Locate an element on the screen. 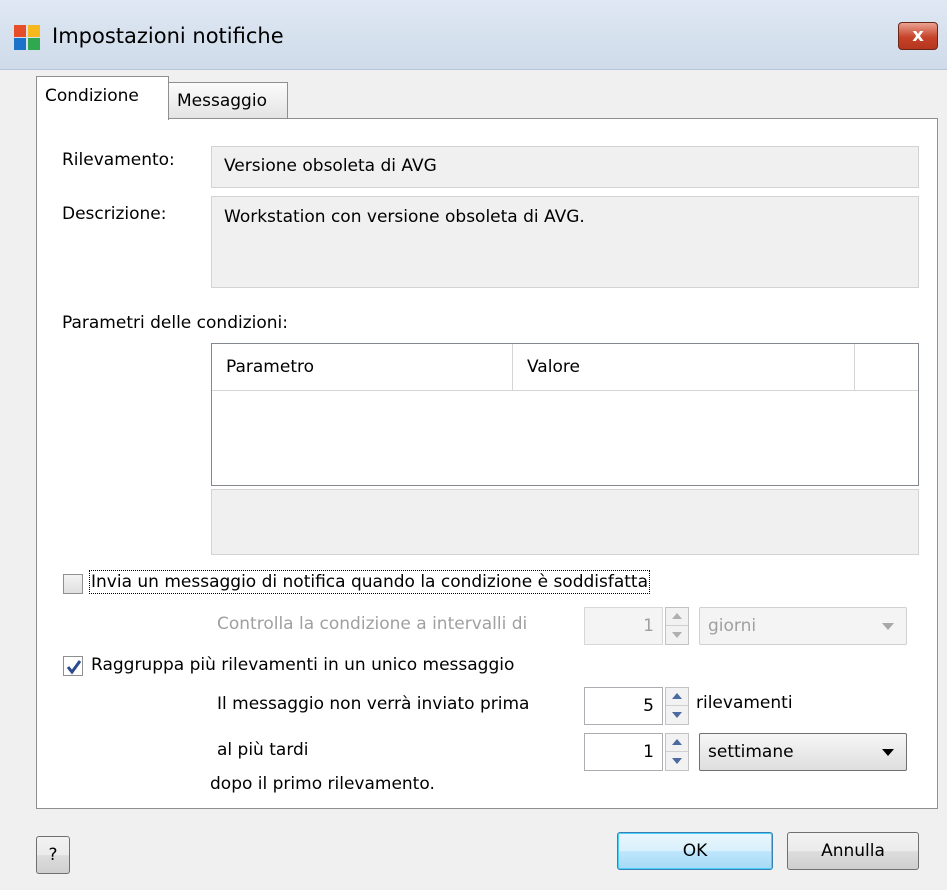 This screenshot has height=890, width=947. after-first-detection-label: dopo il primo rilevamento. is located at coordinates (322, 784).